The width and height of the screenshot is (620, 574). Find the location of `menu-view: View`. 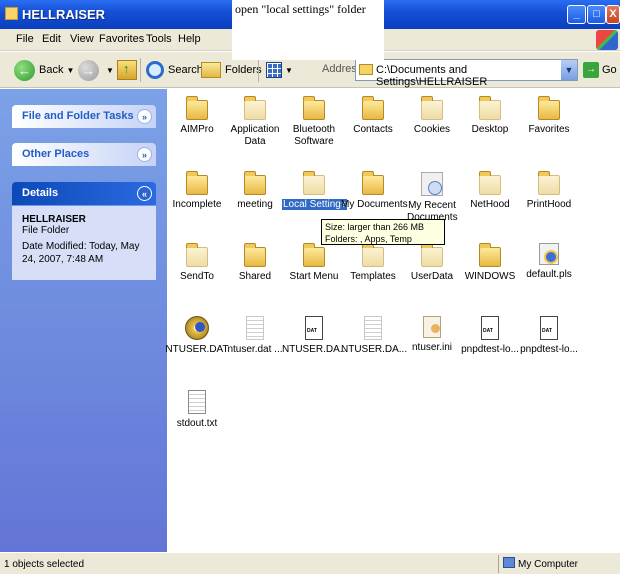

menu-view: View is located at coordinates (82, 39).